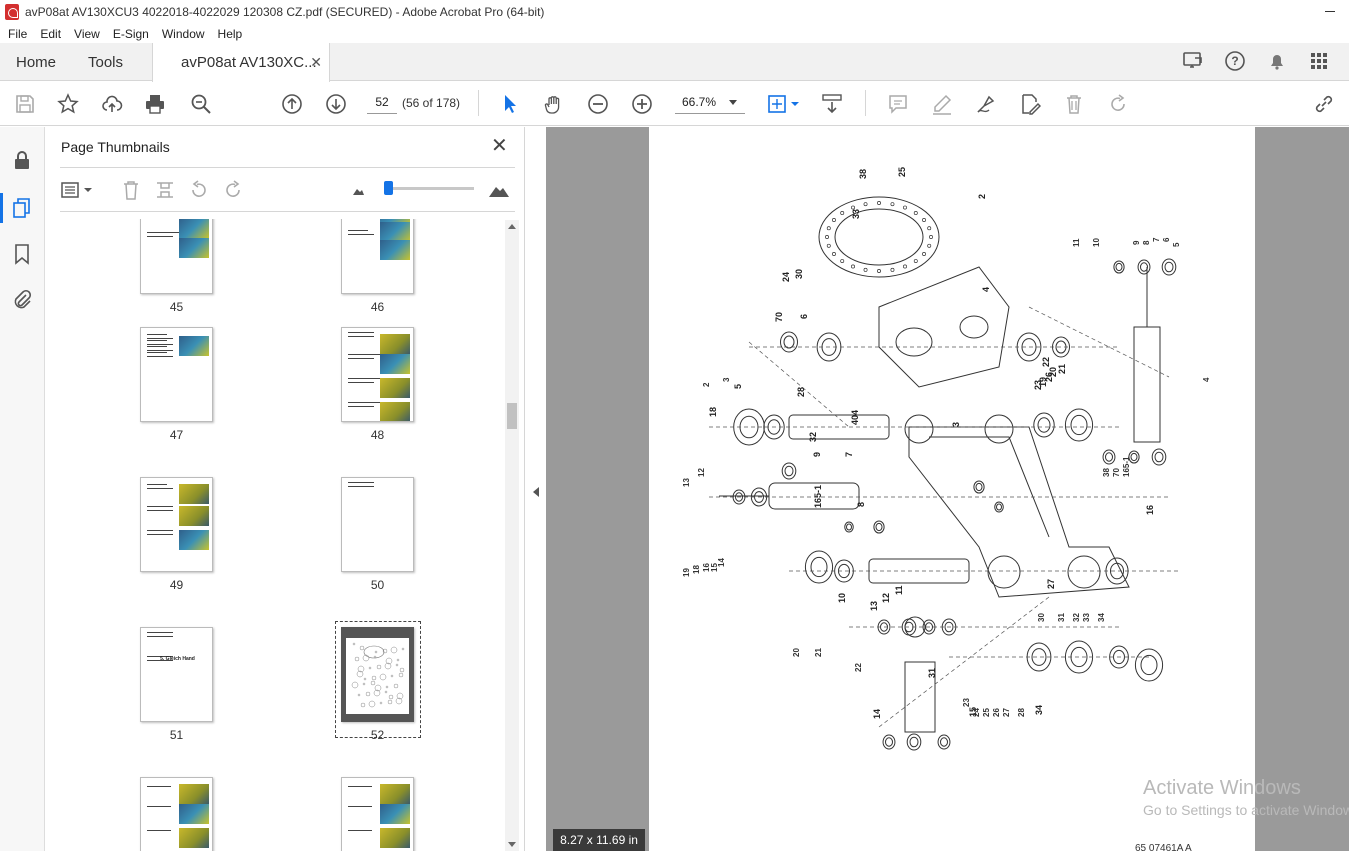  I want to click on minimize-button, so click(1330, 11).